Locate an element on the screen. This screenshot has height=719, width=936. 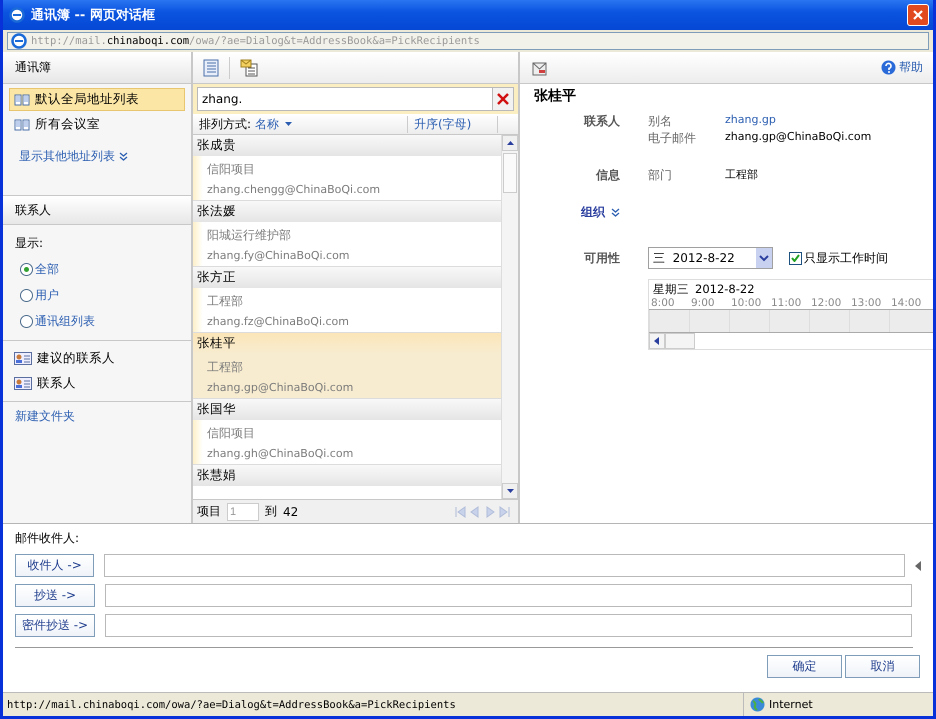
checkbox is located at coordinates (795, 258).